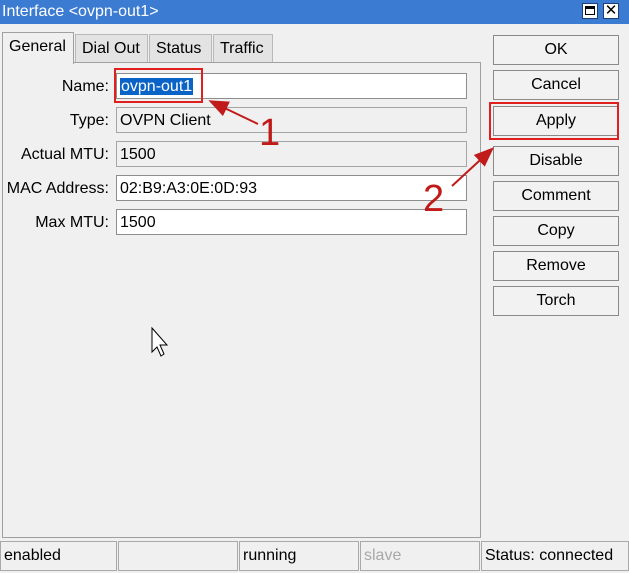 The image size is (629, 573). What do you see at coordinates (58, 556) in the screenshot?
I see `status-enabled: enabled` at bounding box center [58, 556].